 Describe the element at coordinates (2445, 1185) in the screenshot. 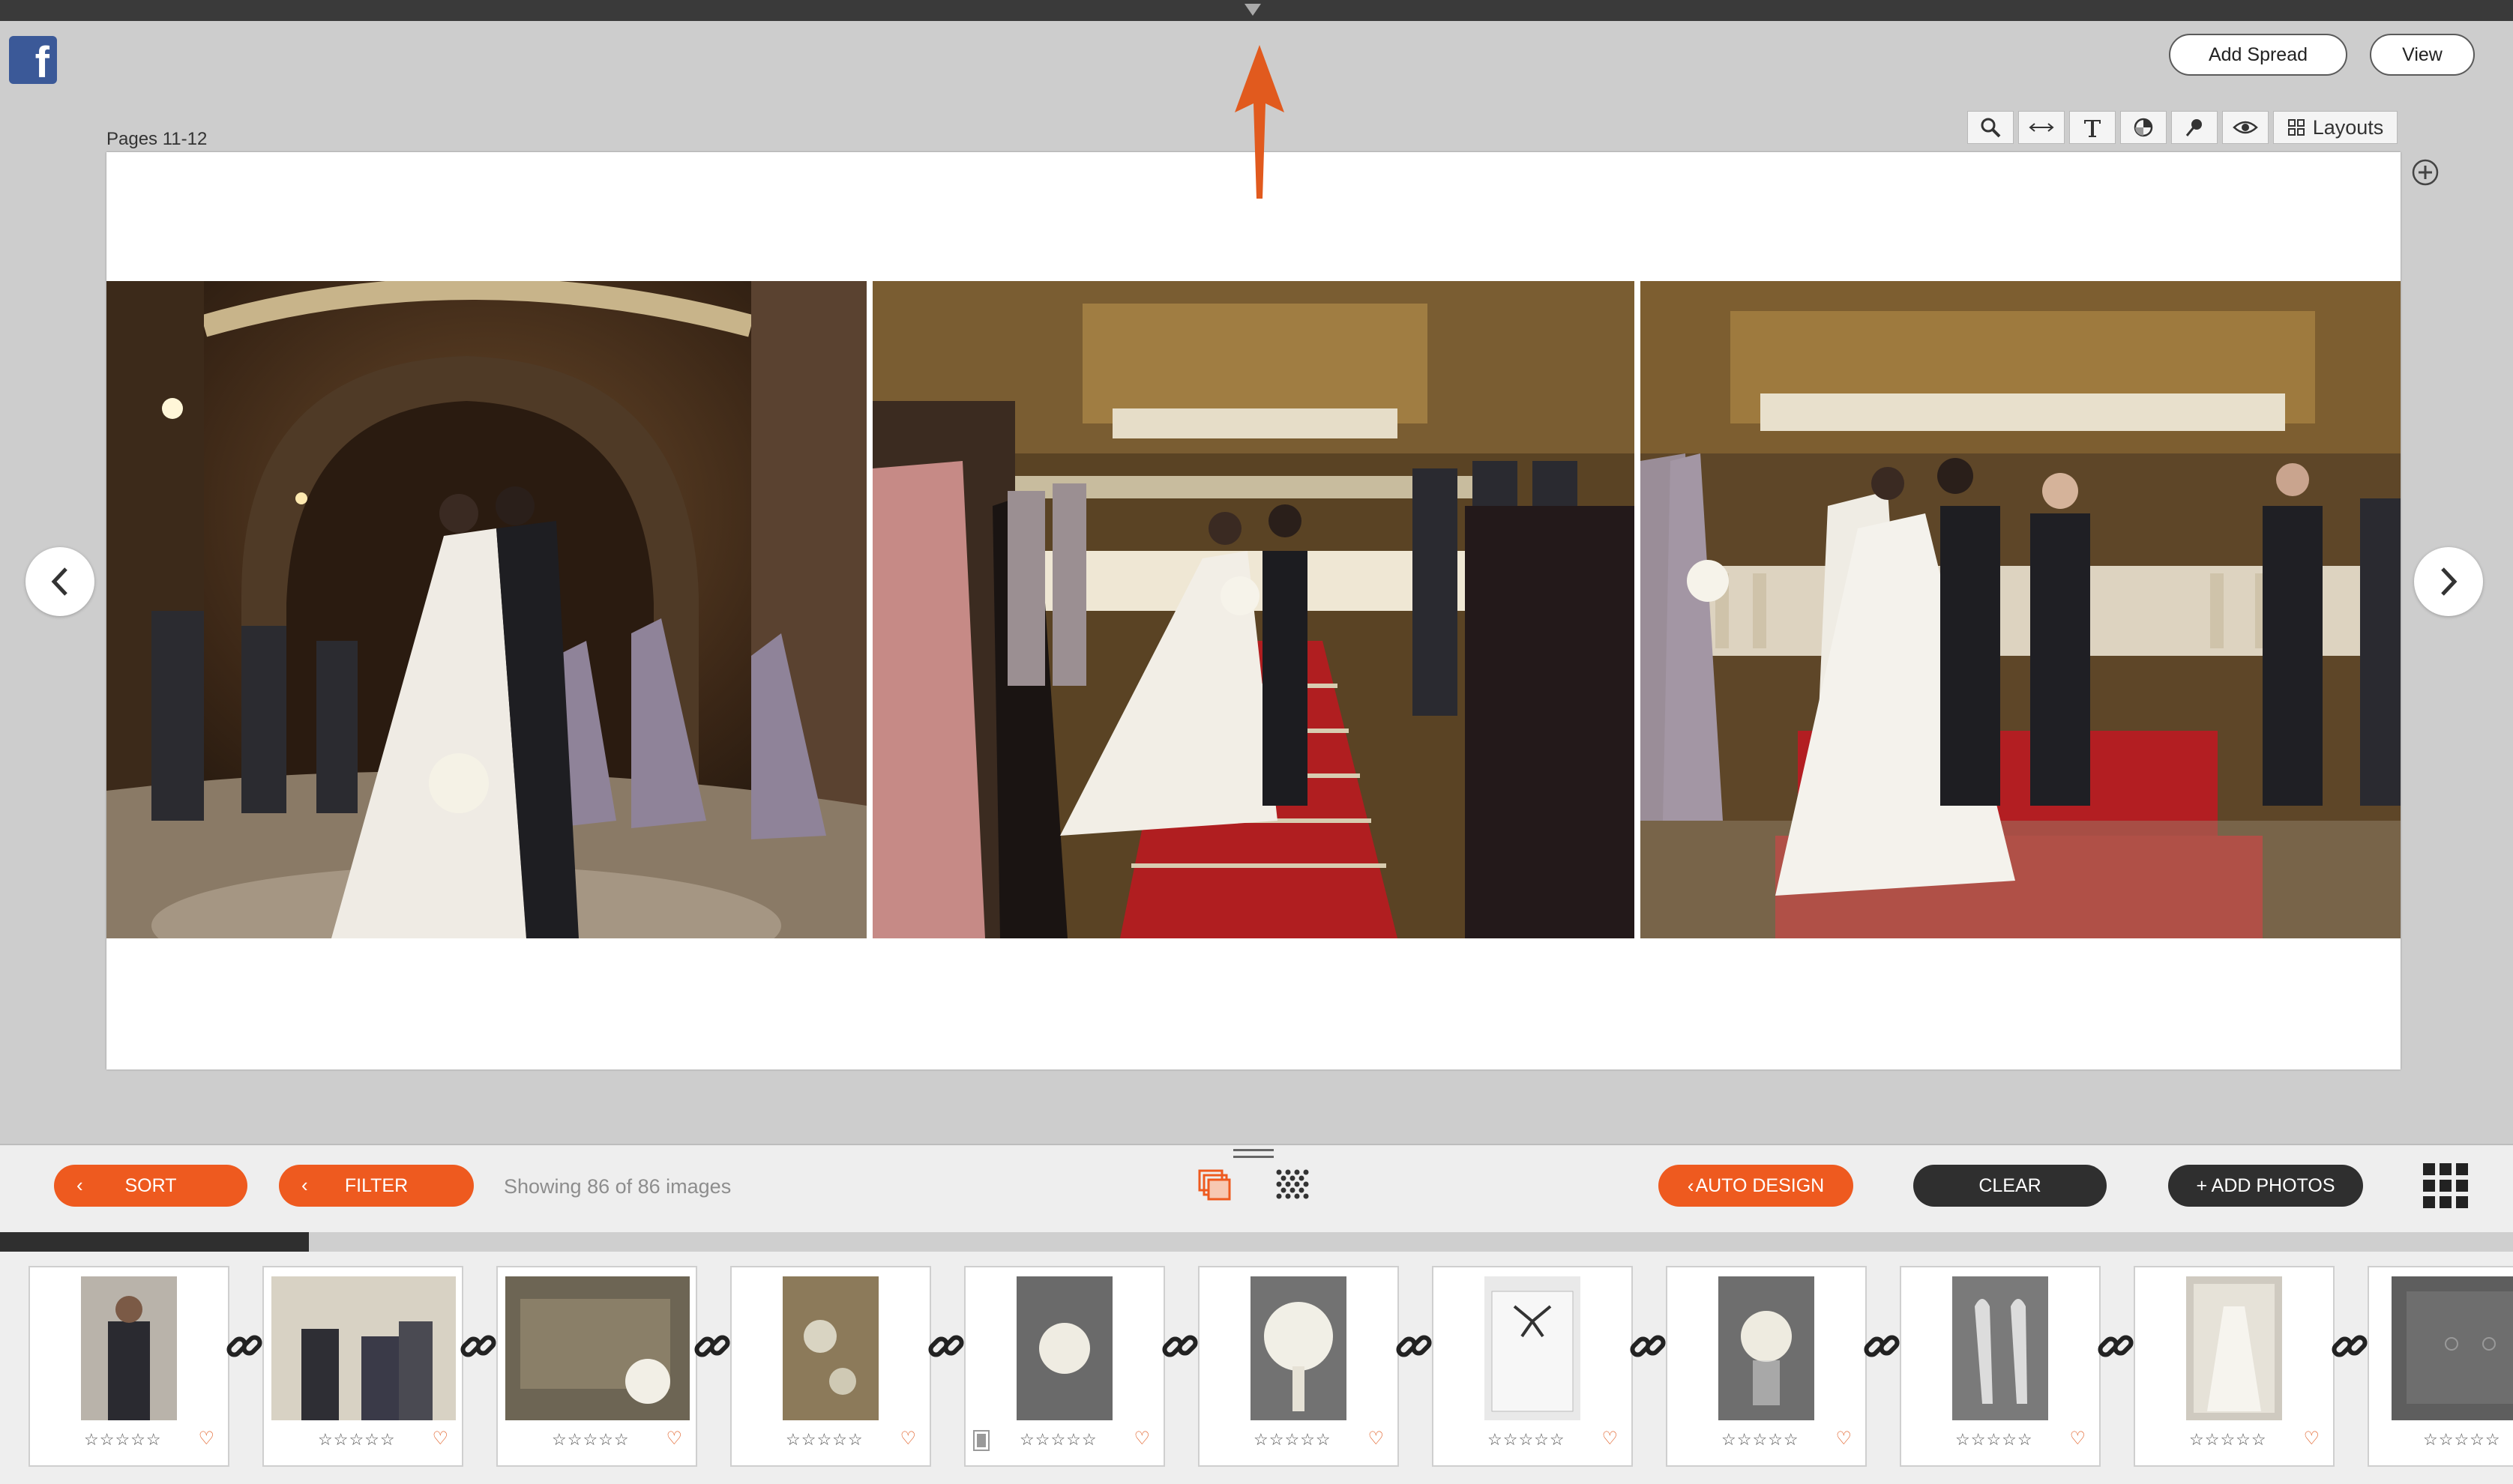

I see `grid-view-icon` at that location.